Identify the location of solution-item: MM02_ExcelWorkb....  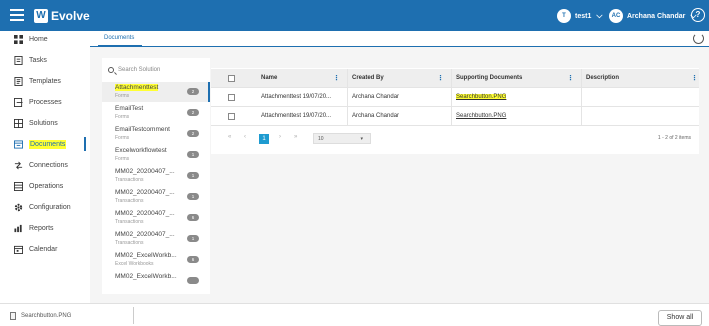
(156, 281).